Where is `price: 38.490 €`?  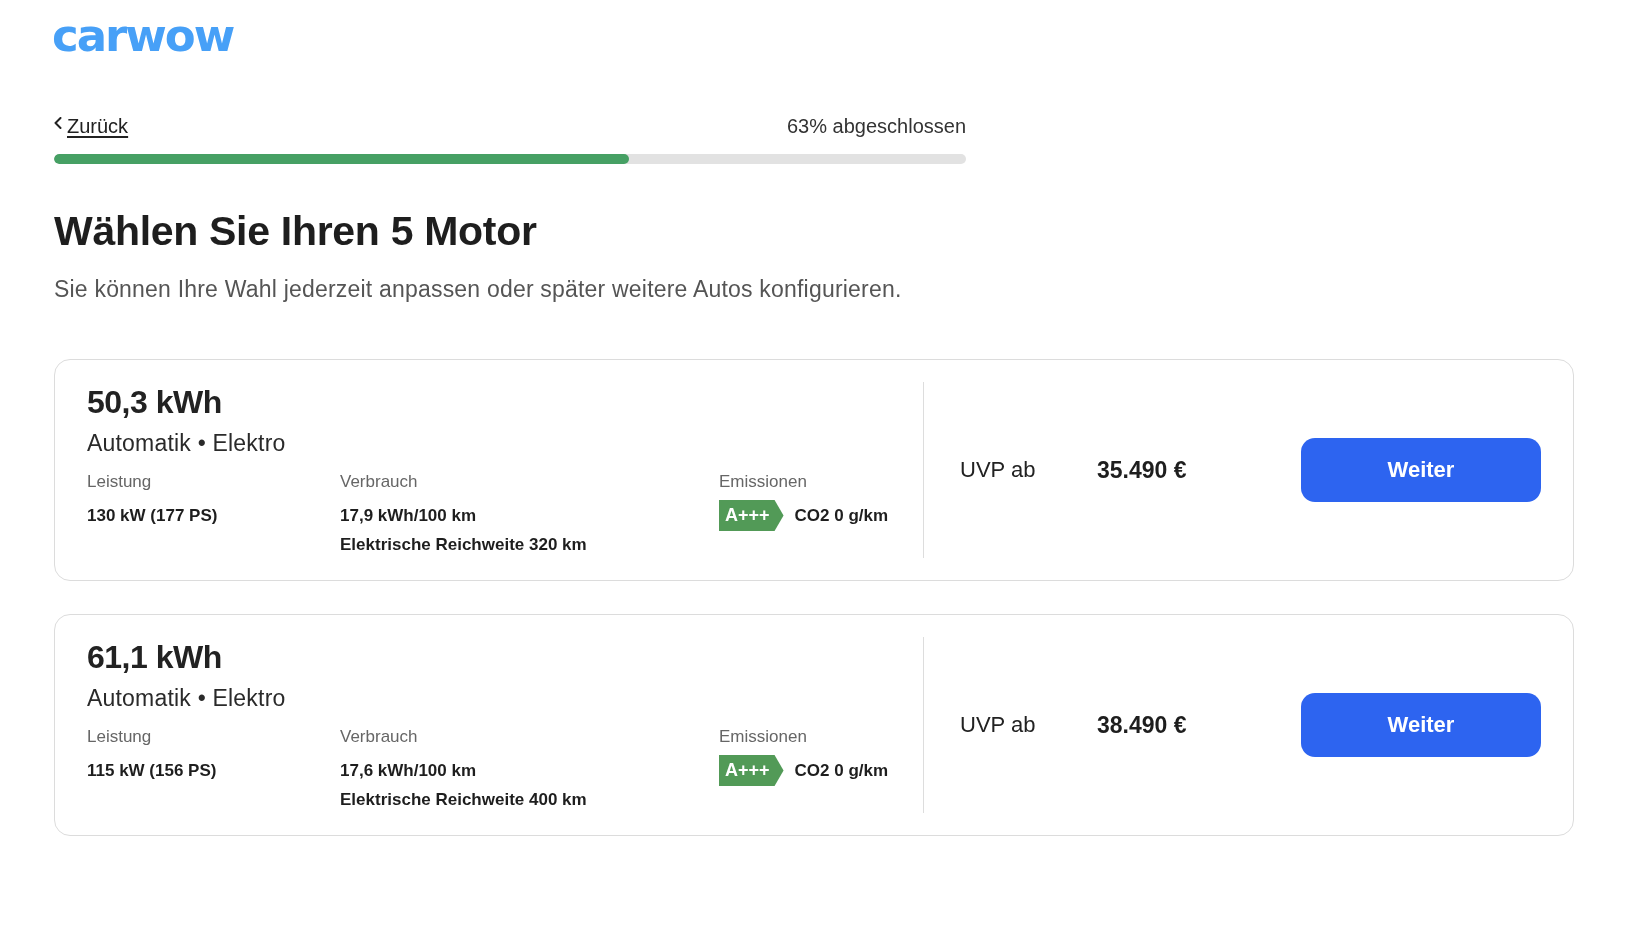
price: 38.490 € is located at coordinates (1142, 725).